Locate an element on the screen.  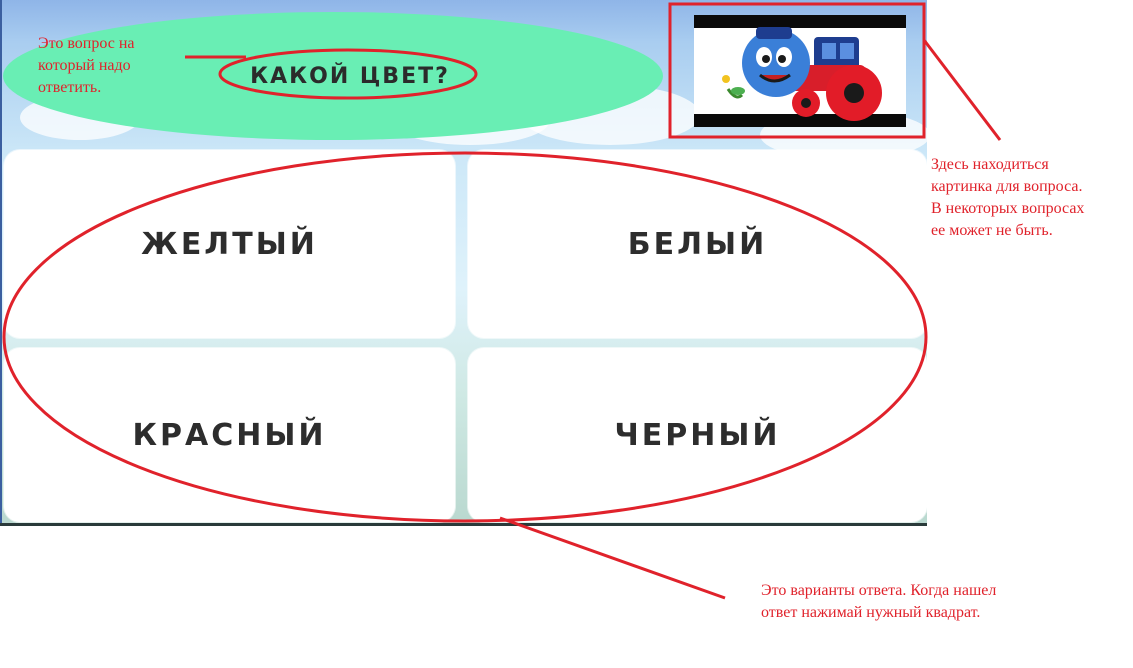
cartoon-train-icon is located at coordinates (799, 74).